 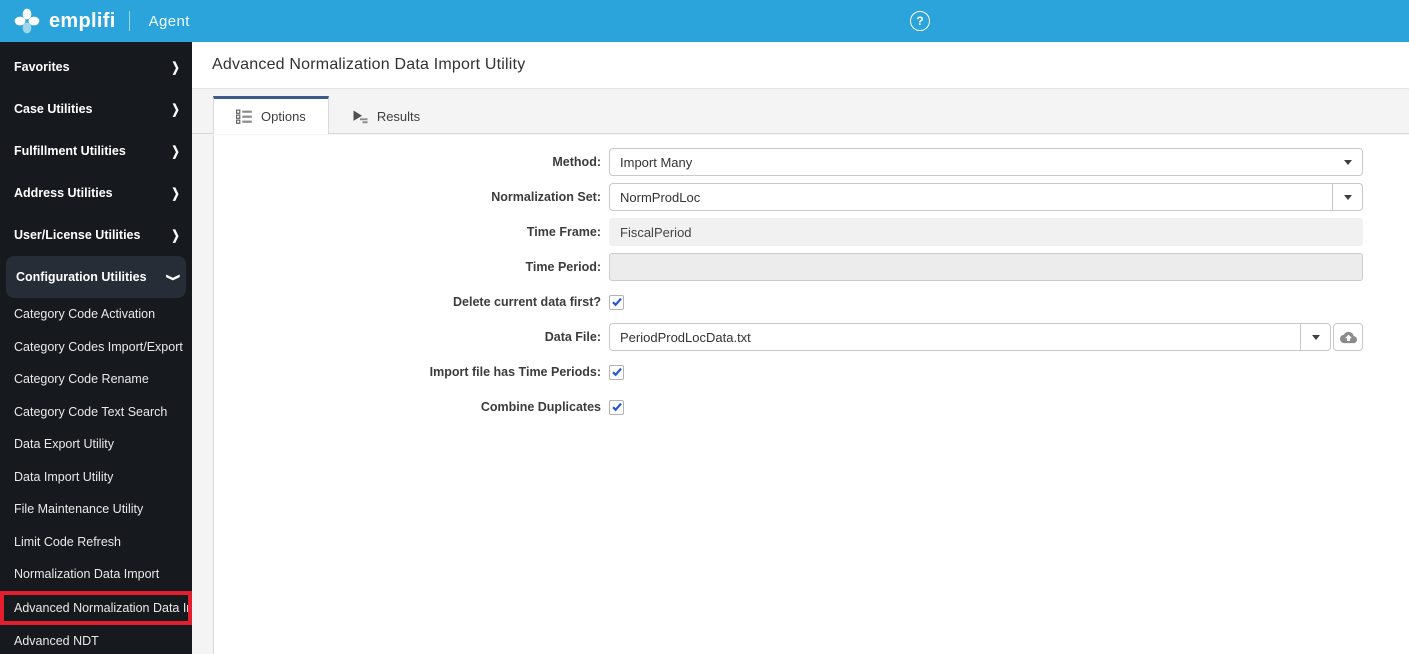 I want to click on sidebar-subitem-normalization-data-import: Normalization Data Import, so click(x=96, y=574).